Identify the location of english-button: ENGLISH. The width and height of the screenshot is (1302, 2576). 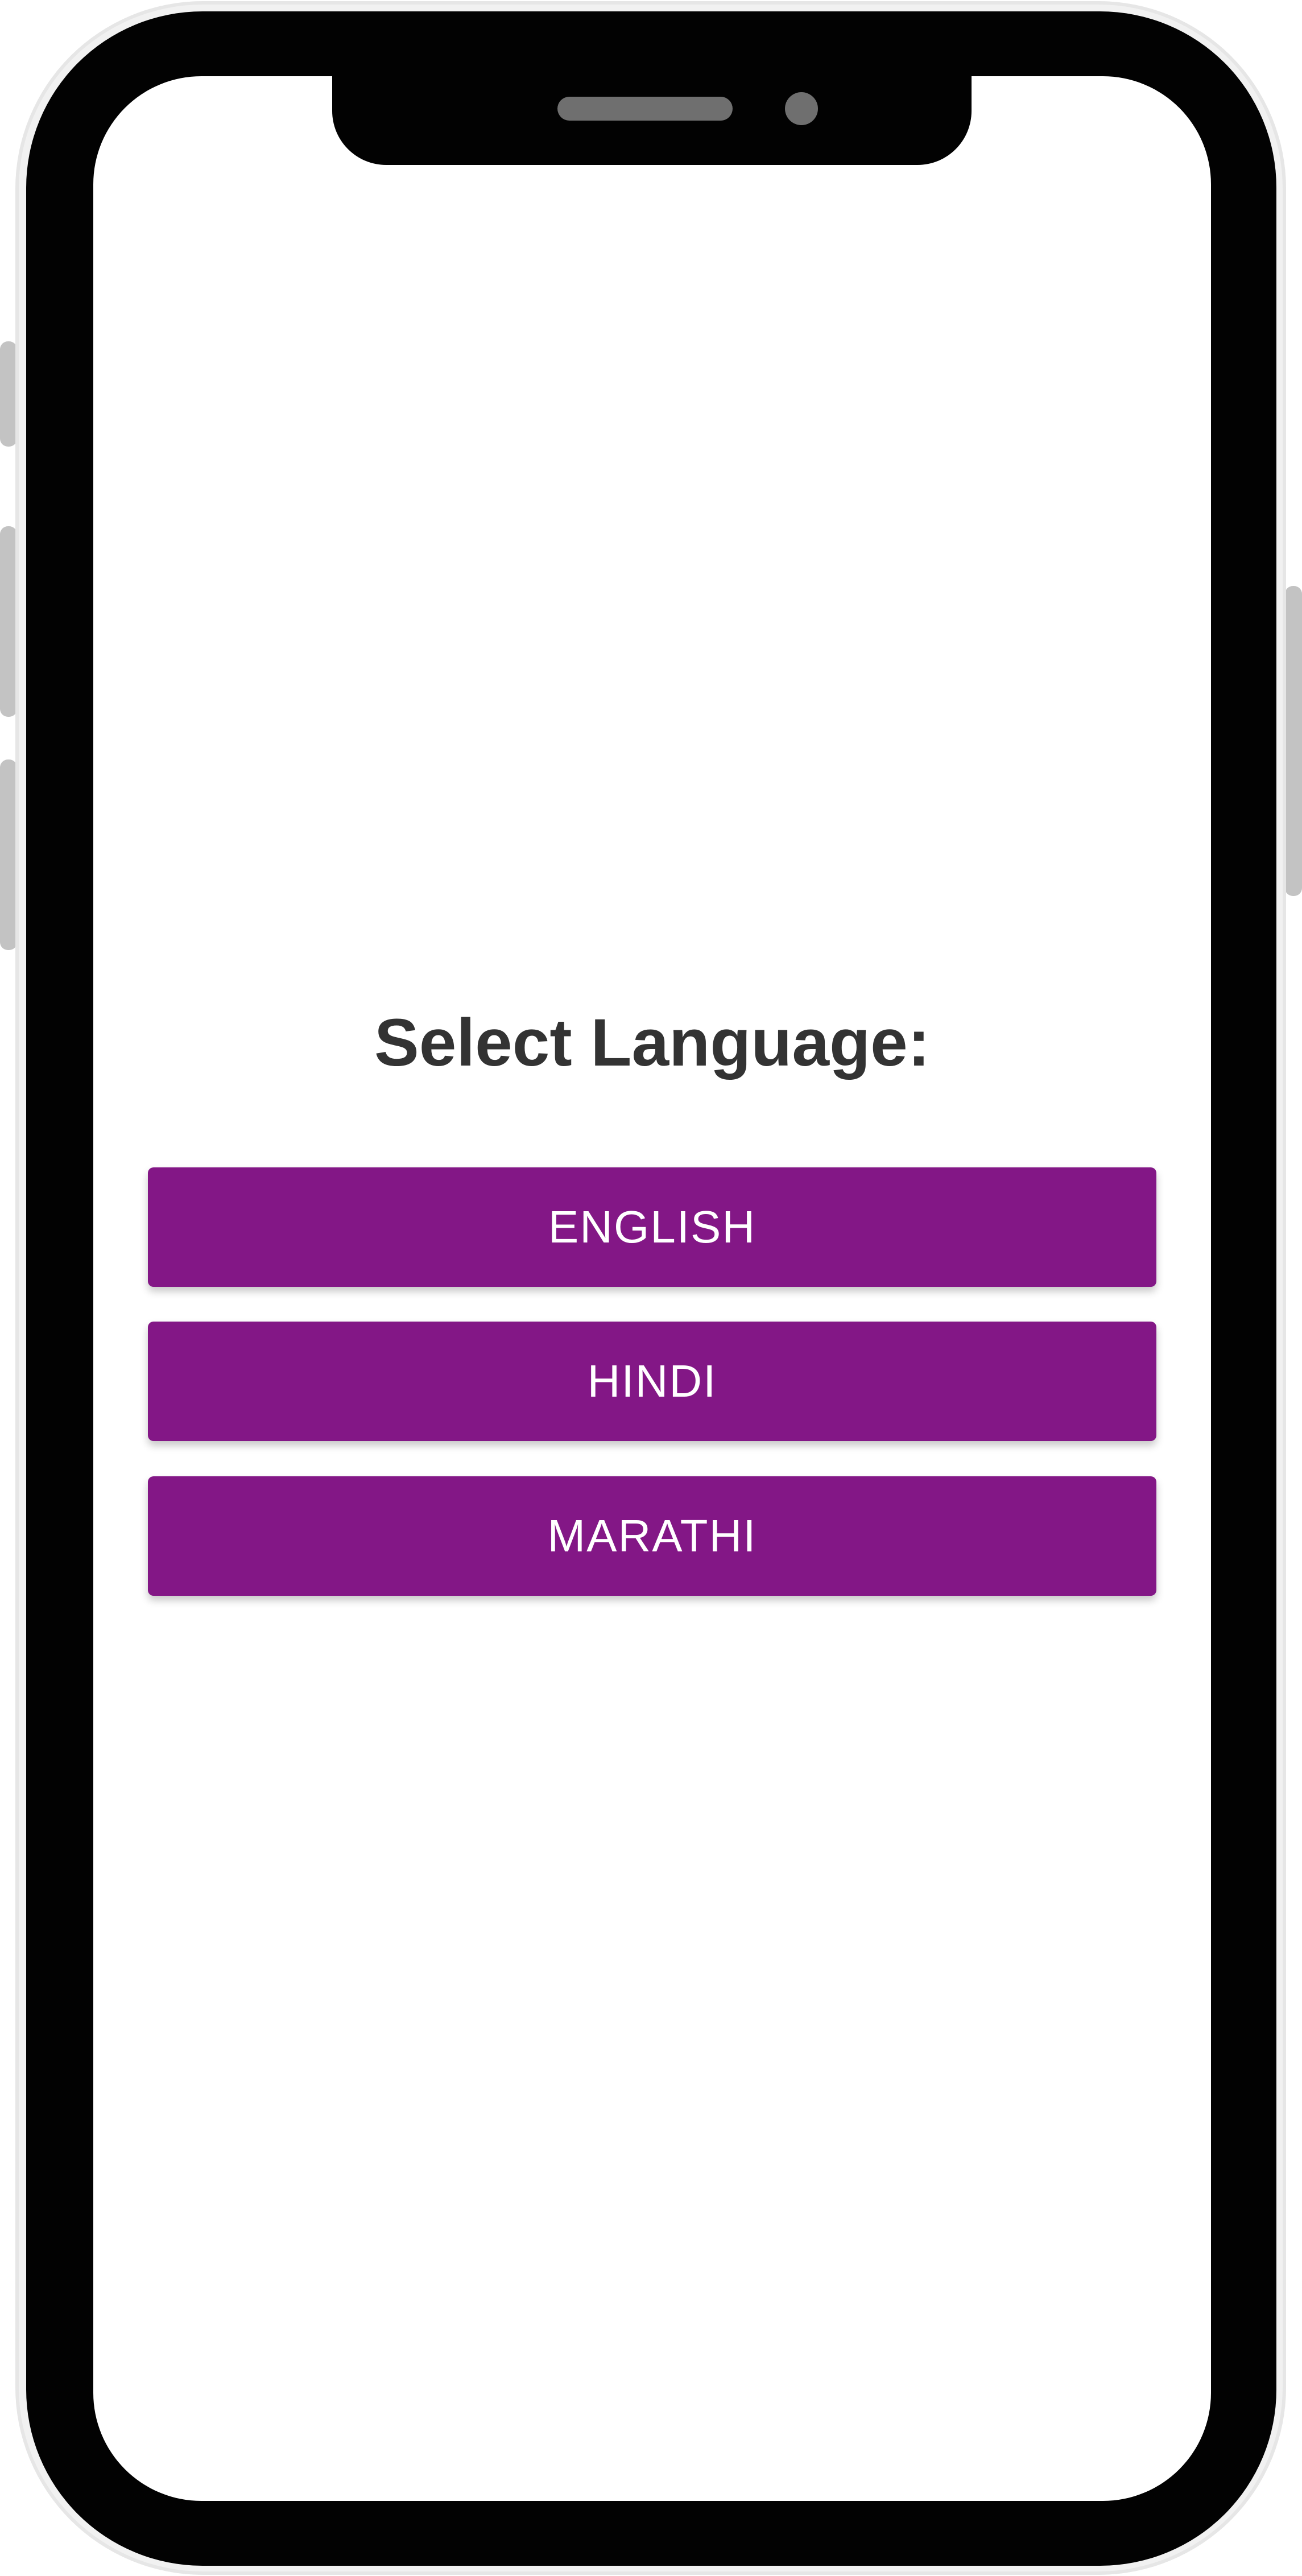
(652, 1227).